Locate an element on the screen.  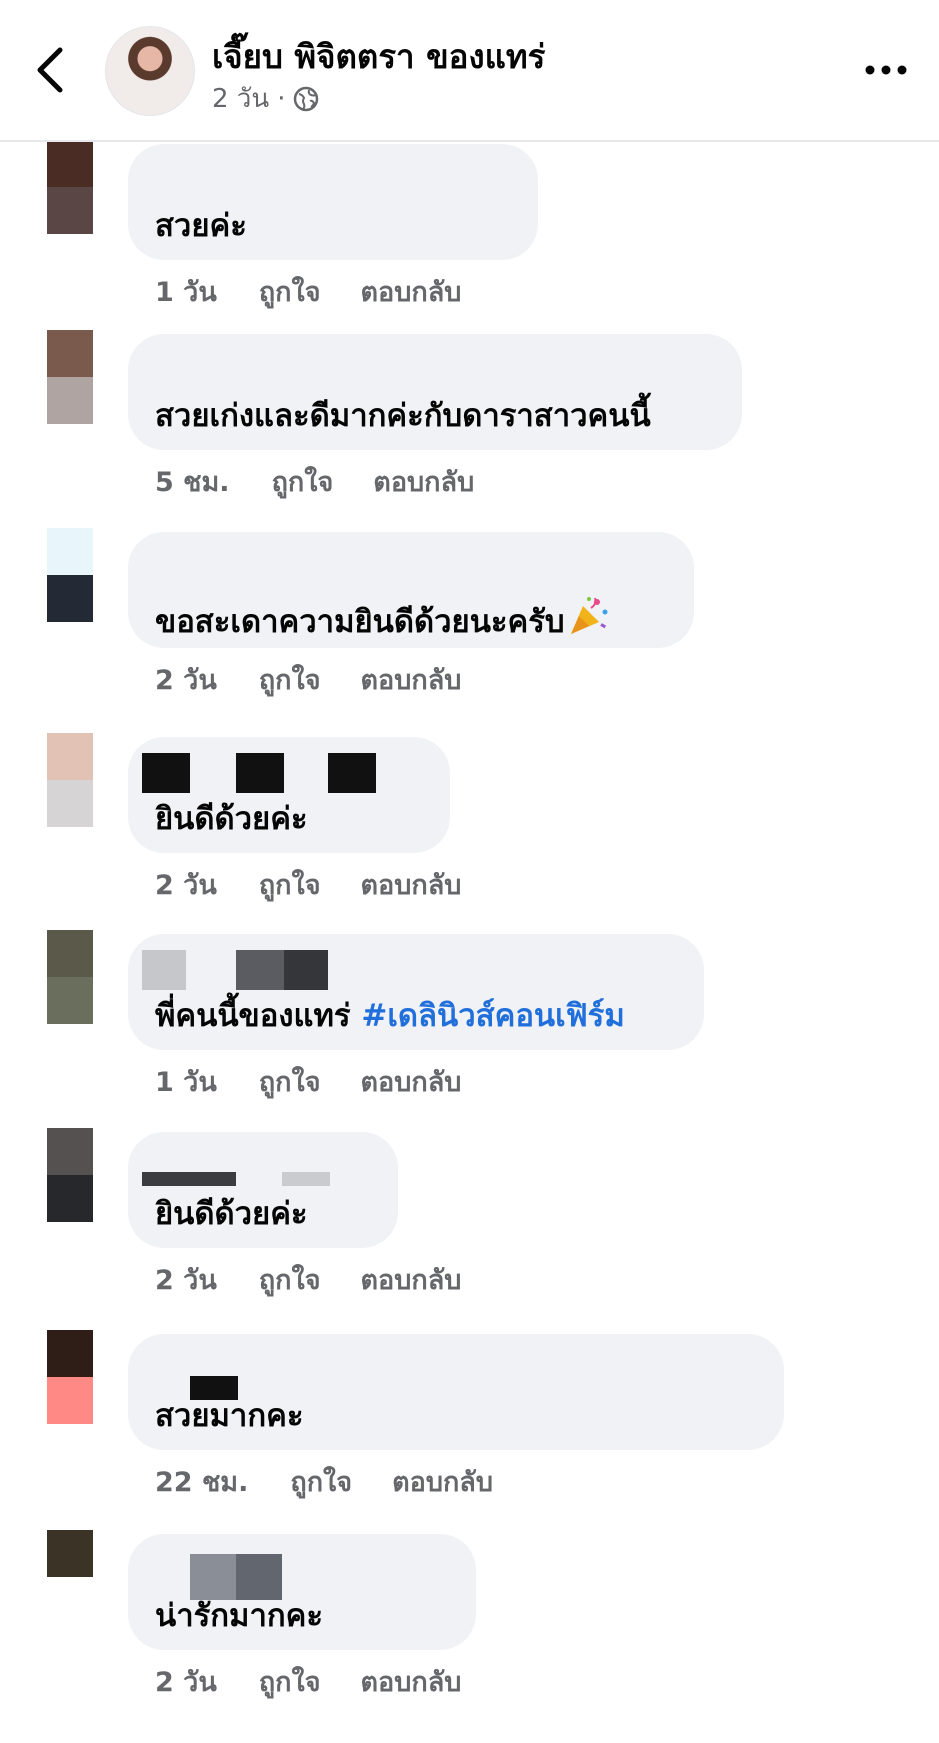
comment-bubble: พี่คนนี้ของแทร่ #เดลินิวส์คอนเฟิร์ม is located at coordinates (416, 992).